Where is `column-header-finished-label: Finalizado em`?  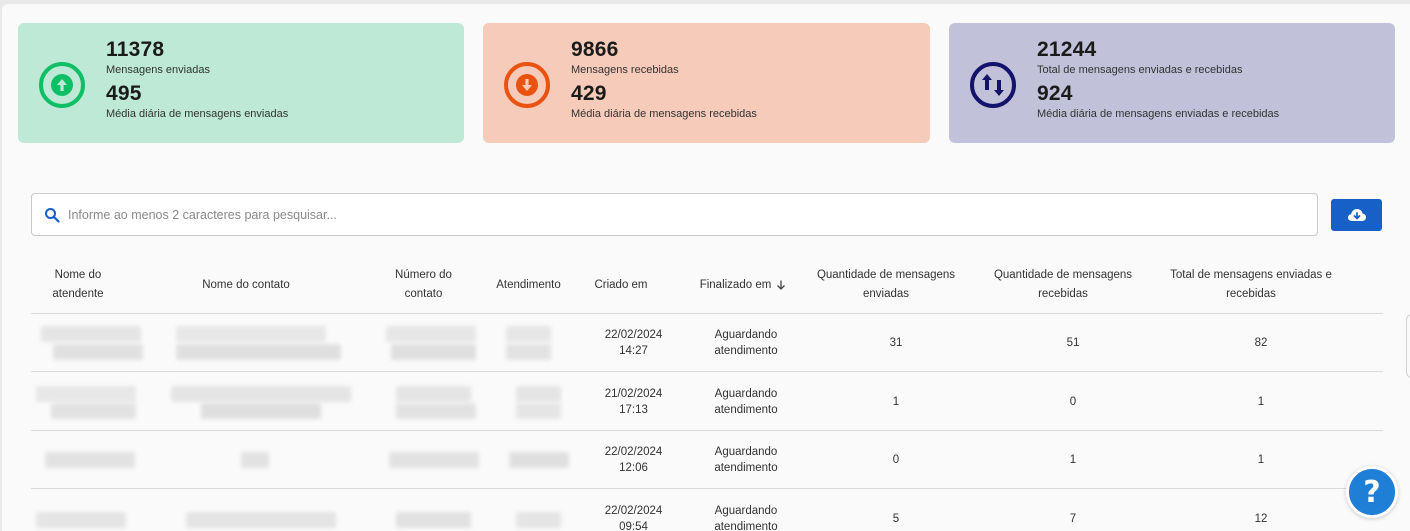
column-header-finished-label: Finalizado em is located at coordinates (735, 284).